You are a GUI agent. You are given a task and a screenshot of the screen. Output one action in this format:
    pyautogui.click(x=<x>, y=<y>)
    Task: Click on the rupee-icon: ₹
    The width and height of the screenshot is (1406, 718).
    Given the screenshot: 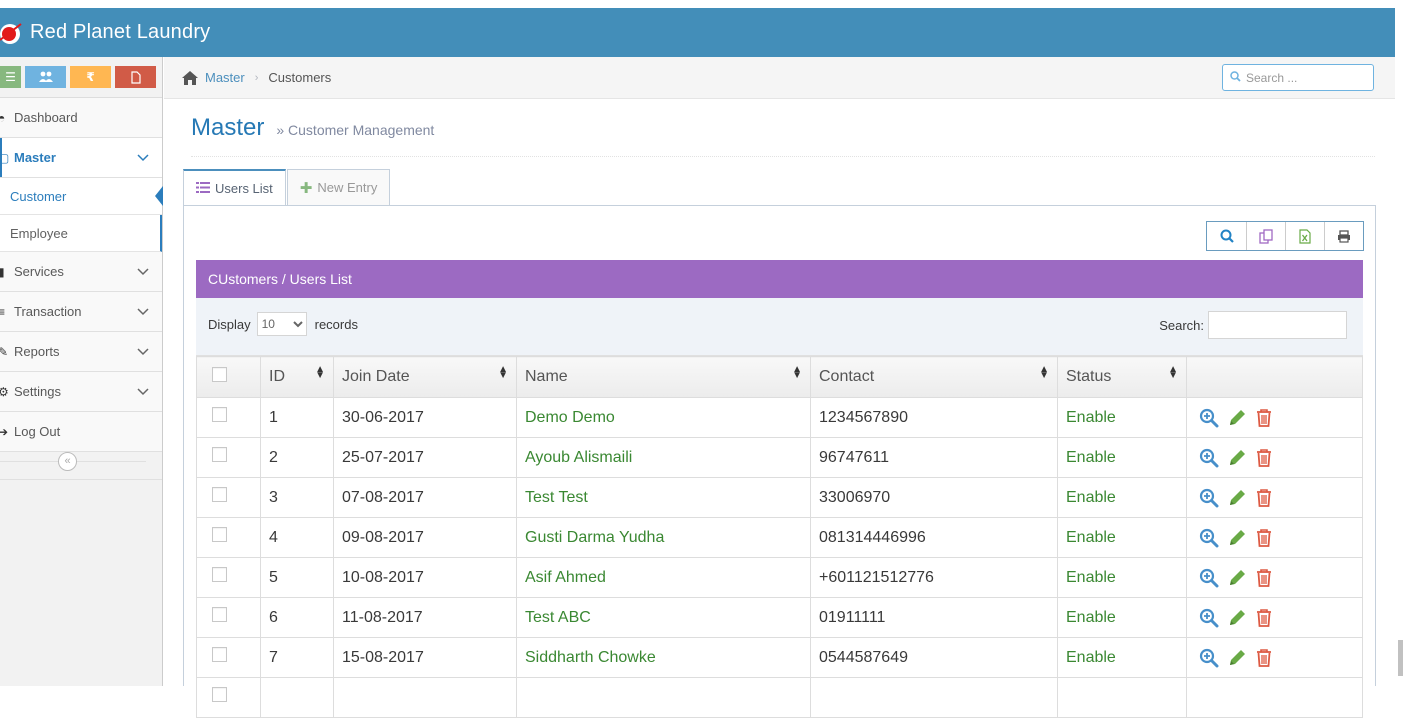 What is the action you would take?
    pyautogui.click(x=90, y=77)
    